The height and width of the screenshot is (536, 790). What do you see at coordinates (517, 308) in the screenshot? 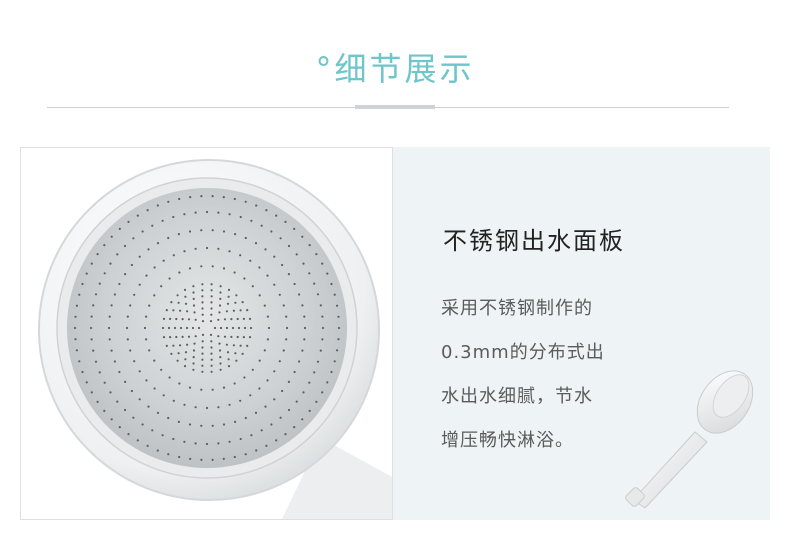
I see `description-line: 采用不锈钢制作的` at bounding box center [517, 308].